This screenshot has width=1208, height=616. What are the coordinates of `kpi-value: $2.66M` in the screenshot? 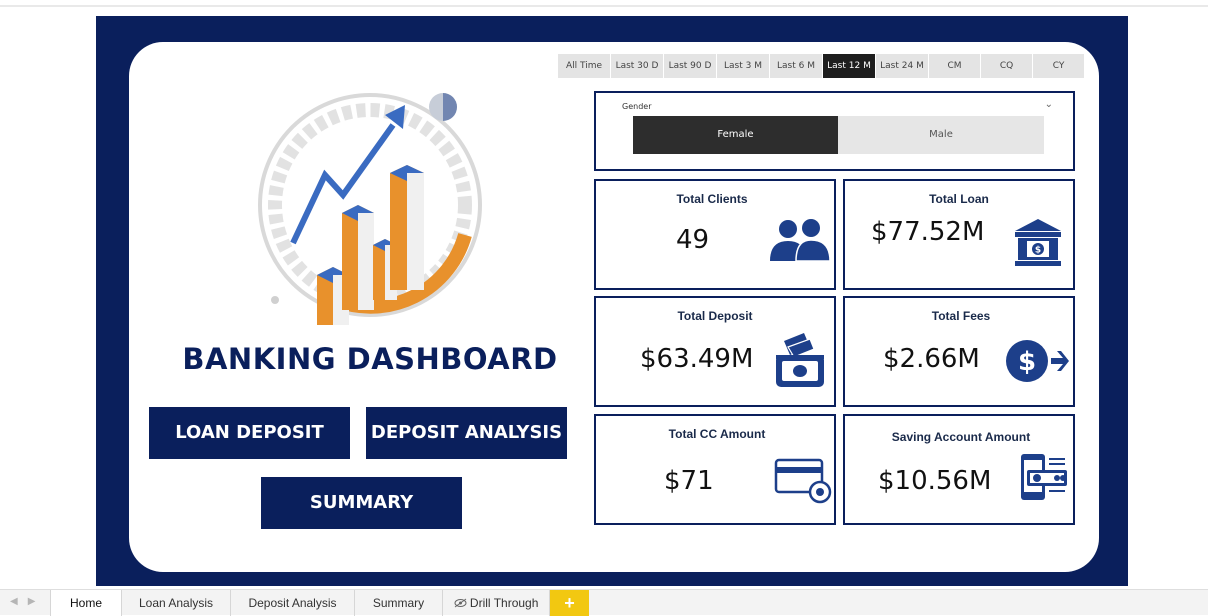 It's located at (931, 359).